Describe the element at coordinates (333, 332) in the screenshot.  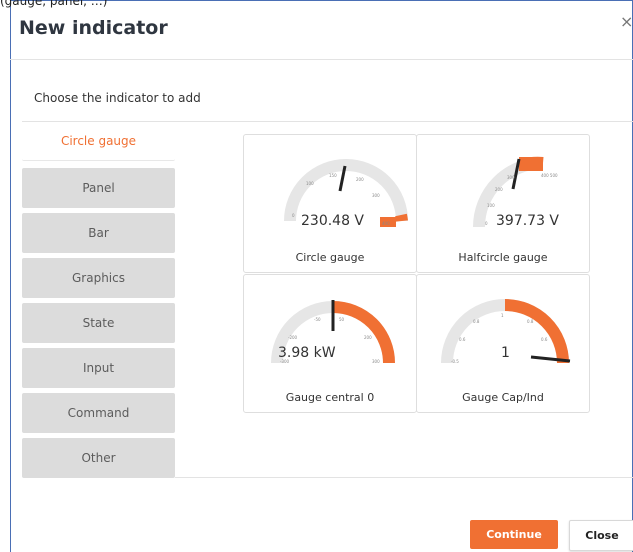
I see `gauge-central-0-icon: -300 -200 -50 50 200 300` at that location.